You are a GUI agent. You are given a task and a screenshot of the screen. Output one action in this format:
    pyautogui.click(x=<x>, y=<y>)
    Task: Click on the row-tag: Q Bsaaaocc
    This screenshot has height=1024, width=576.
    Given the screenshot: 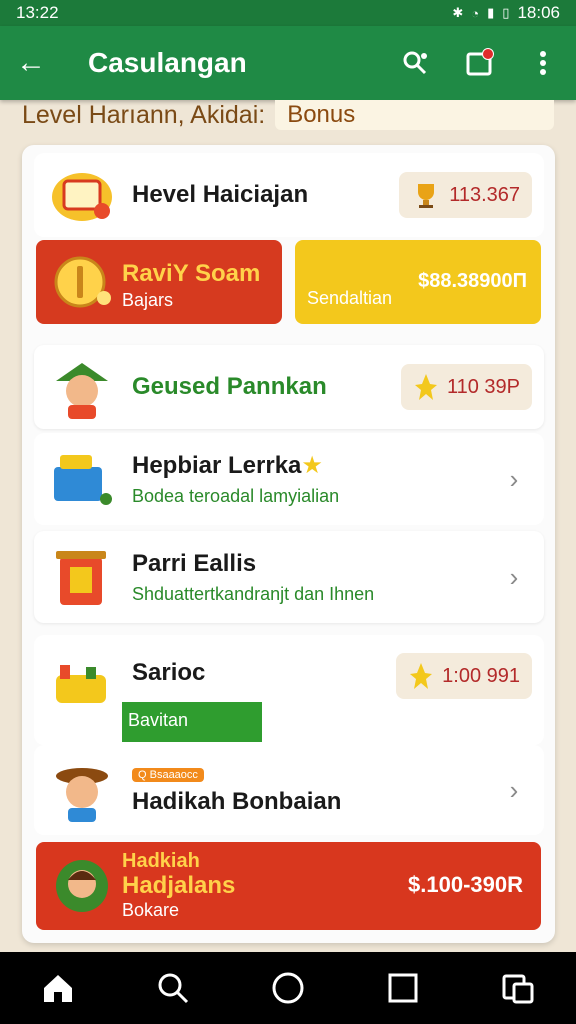 What is the action you would take?
    pyautogui.click(x=168, y=774)
    